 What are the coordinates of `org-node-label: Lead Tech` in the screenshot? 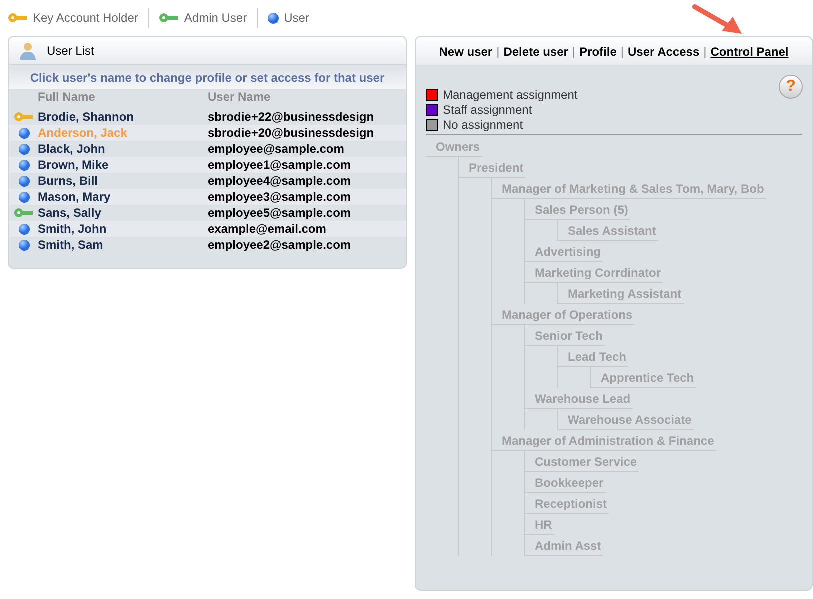 It's located at (597, 357).